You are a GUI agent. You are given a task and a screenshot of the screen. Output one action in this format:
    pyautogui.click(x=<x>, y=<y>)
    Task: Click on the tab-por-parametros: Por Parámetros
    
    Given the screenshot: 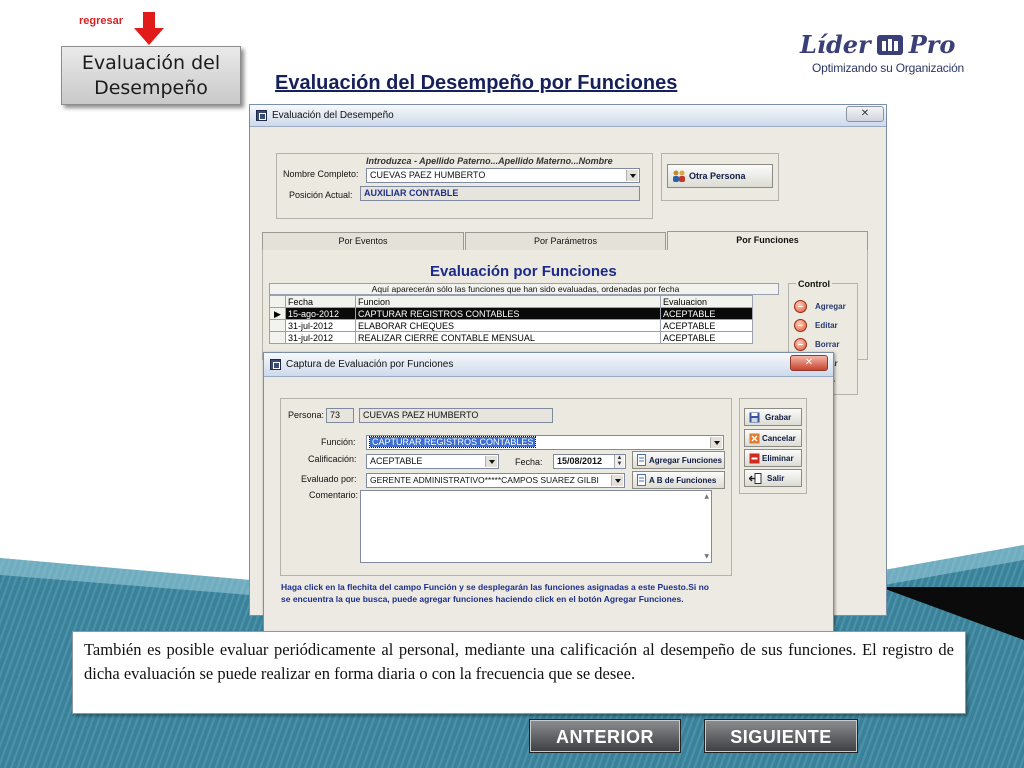 What is the action you would take?
    pyautogui.click(x=565, y=241)
    